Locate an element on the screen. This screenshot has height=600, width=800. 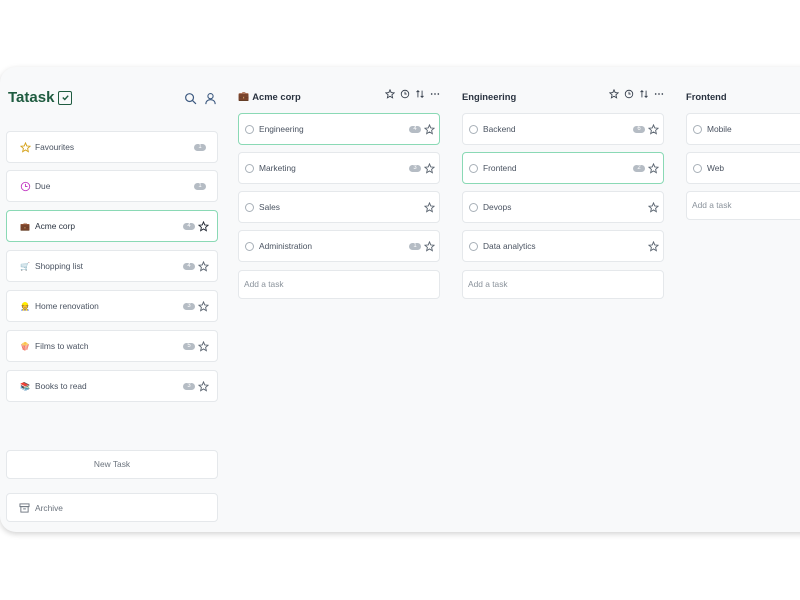
checkbox-logo-icon is located at coordinates (65, 97).